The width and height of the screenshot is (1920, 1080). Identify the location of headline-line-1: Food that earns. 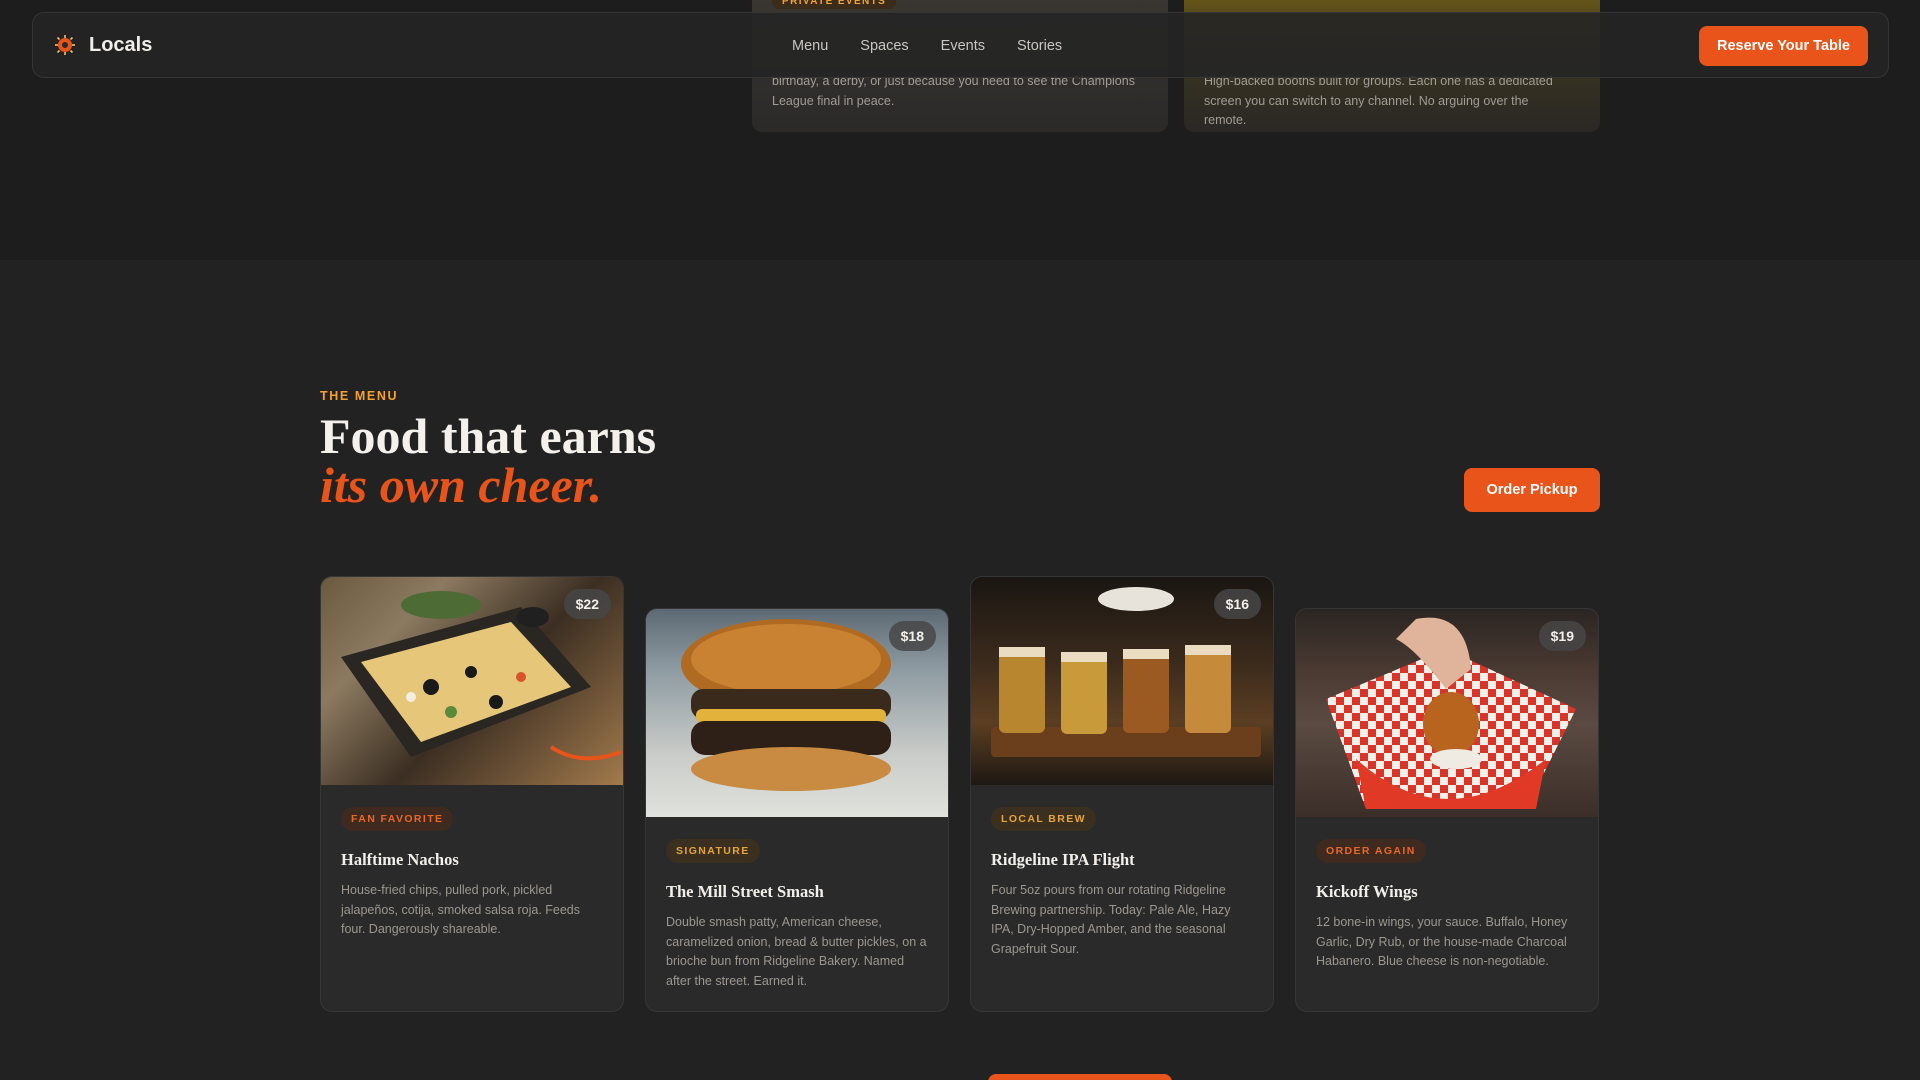
(488, 436).